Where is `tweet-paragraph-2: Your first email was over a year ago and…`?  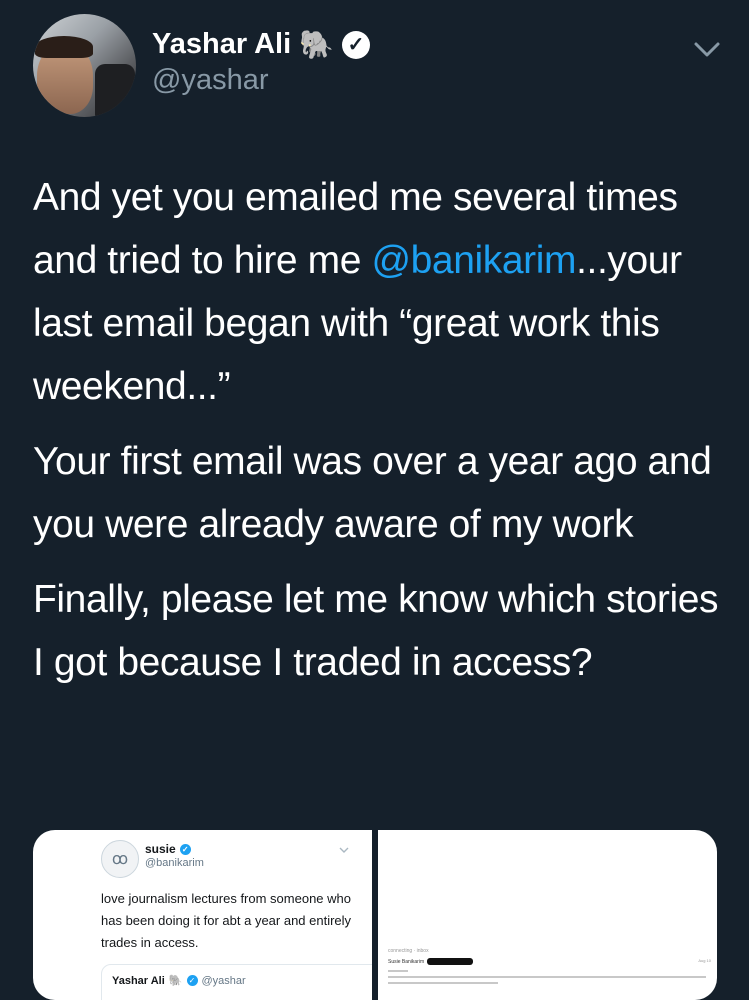
tweet-paragraph-2: Your first email was over a year ago and… is located at coordinates (372, 493).